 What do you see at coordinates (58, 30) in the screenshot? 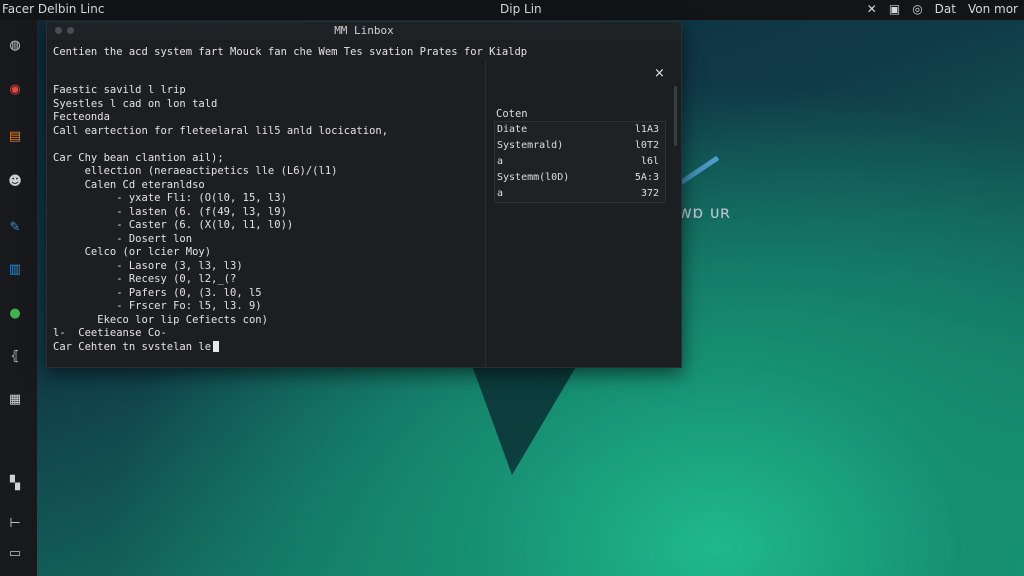
I see `window-close-dot-icon` at bounding box center [58, 30].